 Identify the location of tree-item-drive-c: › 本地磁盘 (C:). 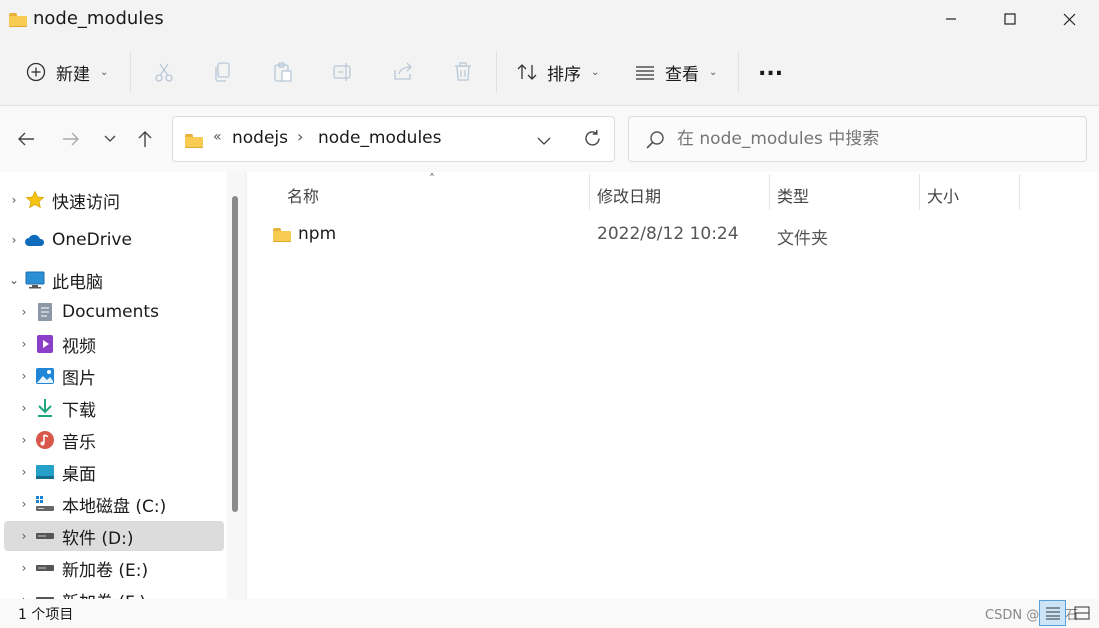
(124, 504).